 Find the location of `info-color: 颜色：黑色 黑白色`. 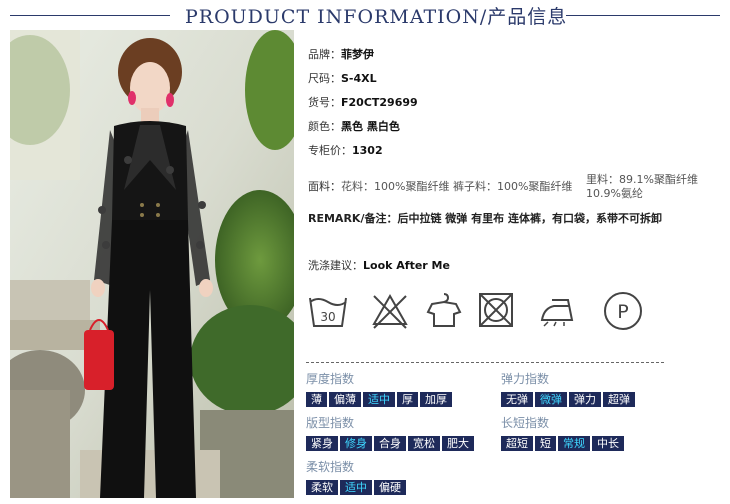

info-color: 颜色：黑色 黑白色 is located at coordinates (354, 126).